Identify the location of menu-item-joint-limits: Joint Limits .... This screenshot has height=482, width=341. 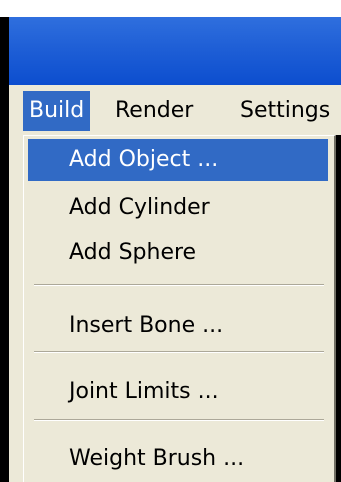
(178, 392).